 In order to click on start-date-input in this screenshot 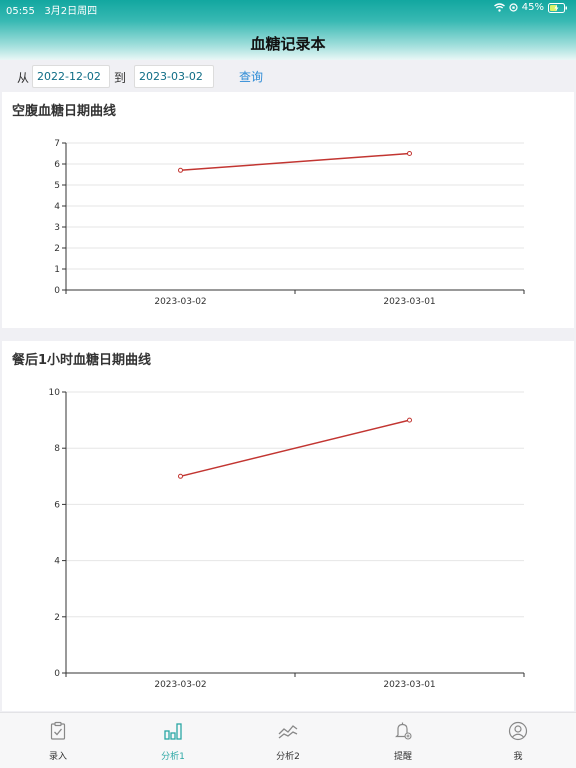, I will do `click(71, 76)`.